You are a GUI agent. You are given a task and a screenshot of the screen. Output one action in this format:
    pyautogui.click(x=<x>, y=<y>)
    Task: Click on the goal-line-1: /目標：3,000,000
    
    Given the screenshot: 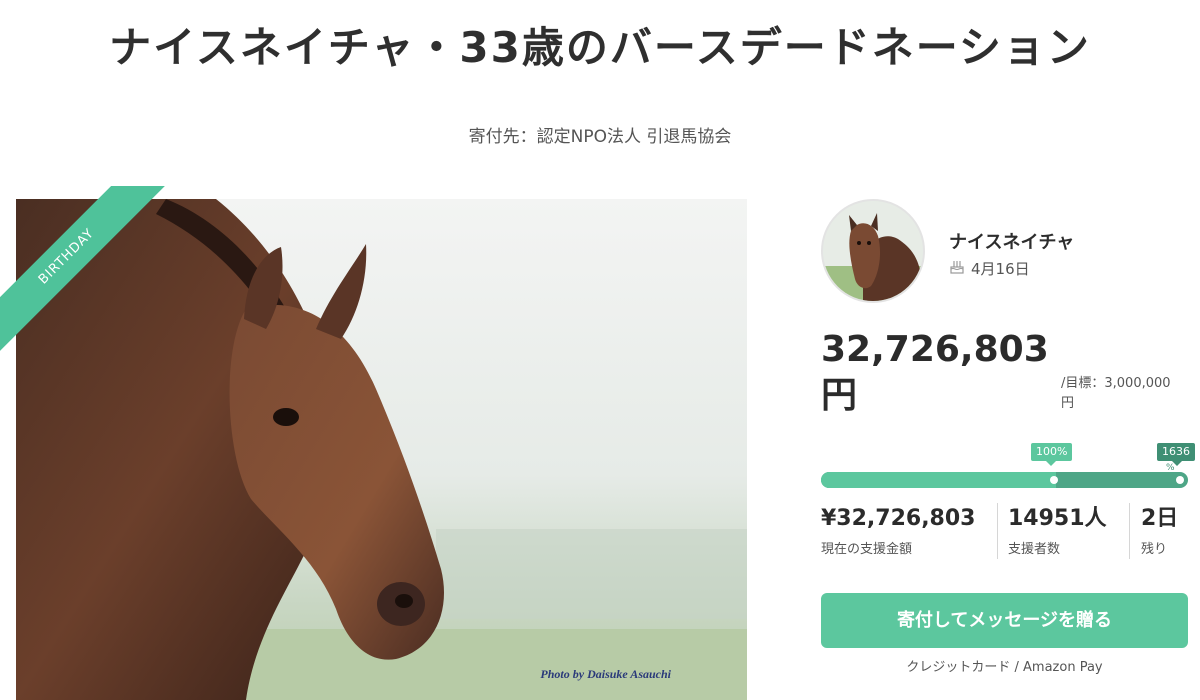 What is the action you would take?
    pyautogui.click(x=1116, y=383)
    